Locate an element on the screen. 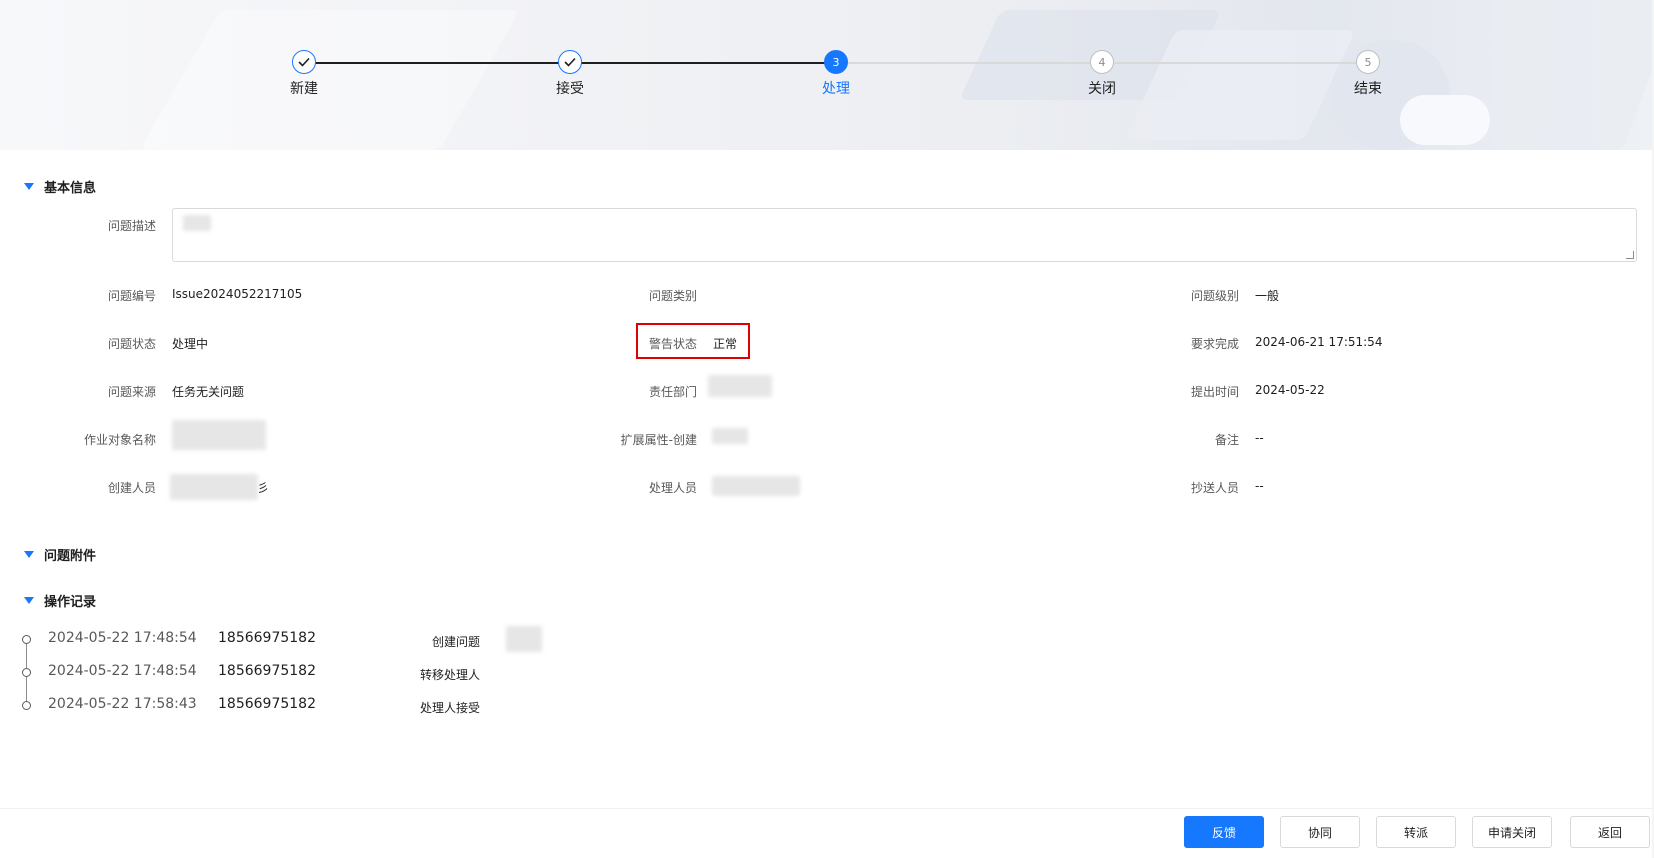 Image resolution: width=1654 pixels, height=858 pixels. apply-close-button: 申请关闭 is located at coordinates (1512, 832).